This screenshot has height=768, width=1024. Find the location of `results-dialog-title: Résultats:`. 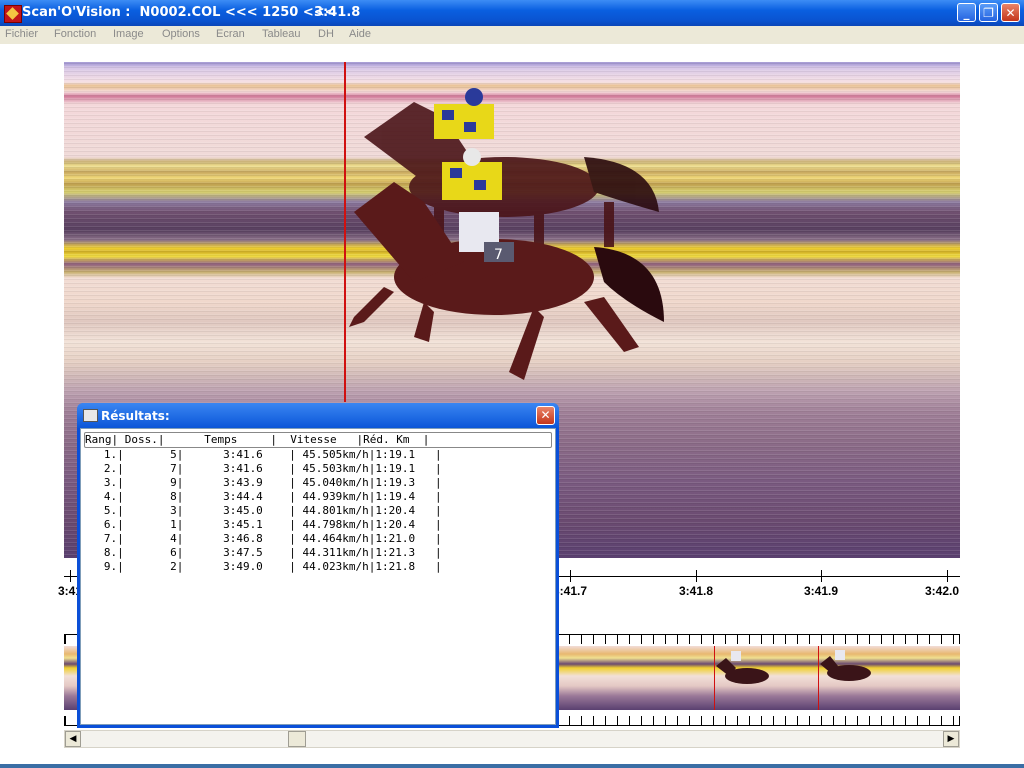

results-dialog-title: Résultats: is located at coordinates (135, 416).